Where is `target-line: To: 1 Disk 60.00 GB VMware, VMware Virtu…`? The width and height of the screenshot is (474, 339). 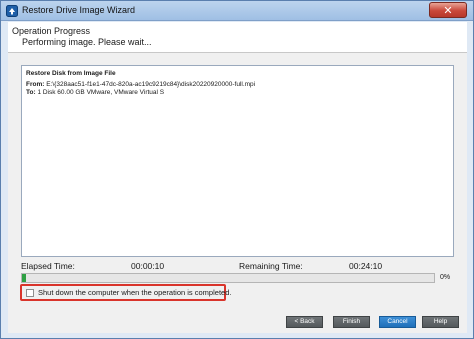
target-line: To: 1 Disk 60.00 GB VMware, VMware Virtu… is located at coordinates (95, 92).